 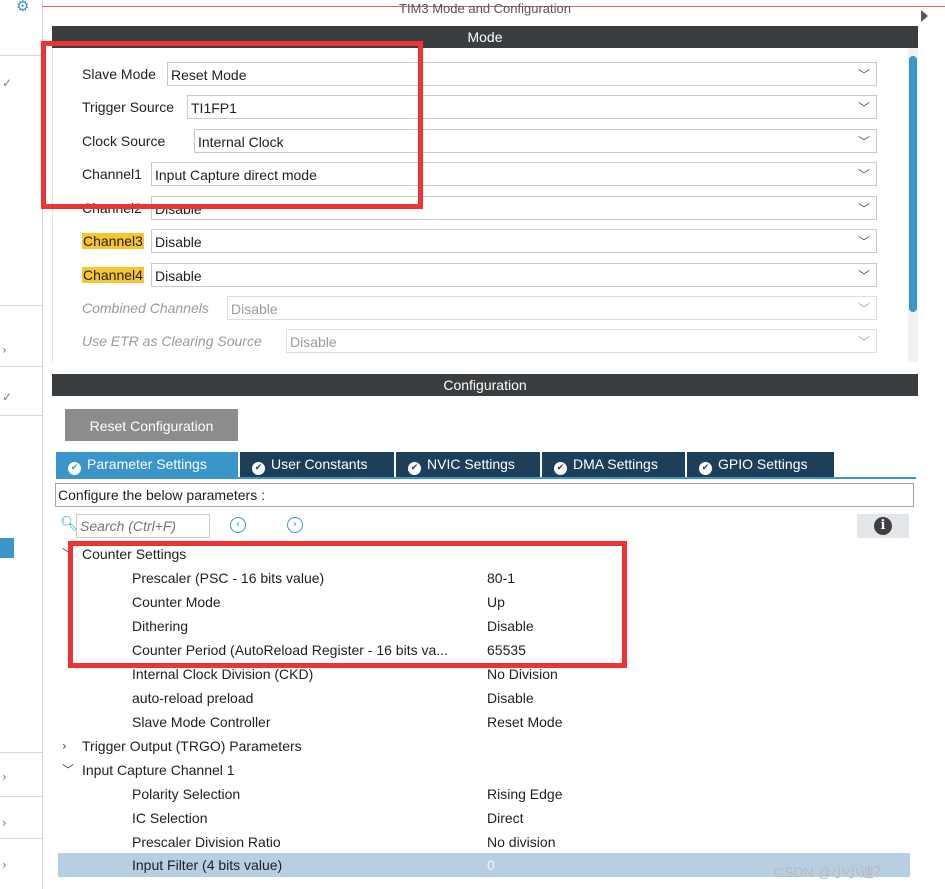 What do you see at coordinates (158, 770) in the screenshot?
I see `group-label: Input Capture Channel 1` at bounding box center [158, 770].